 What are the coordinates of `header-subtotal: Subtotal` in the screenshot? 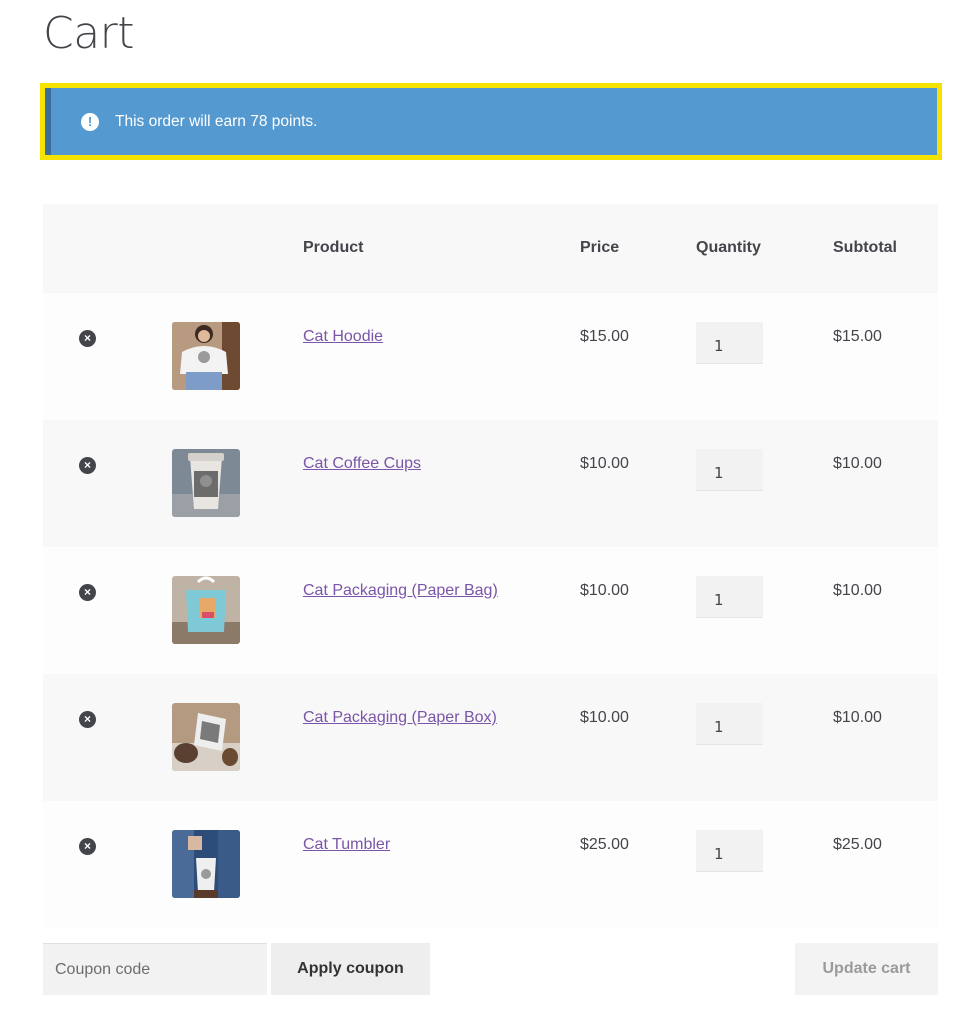 It's located at (865, 247).